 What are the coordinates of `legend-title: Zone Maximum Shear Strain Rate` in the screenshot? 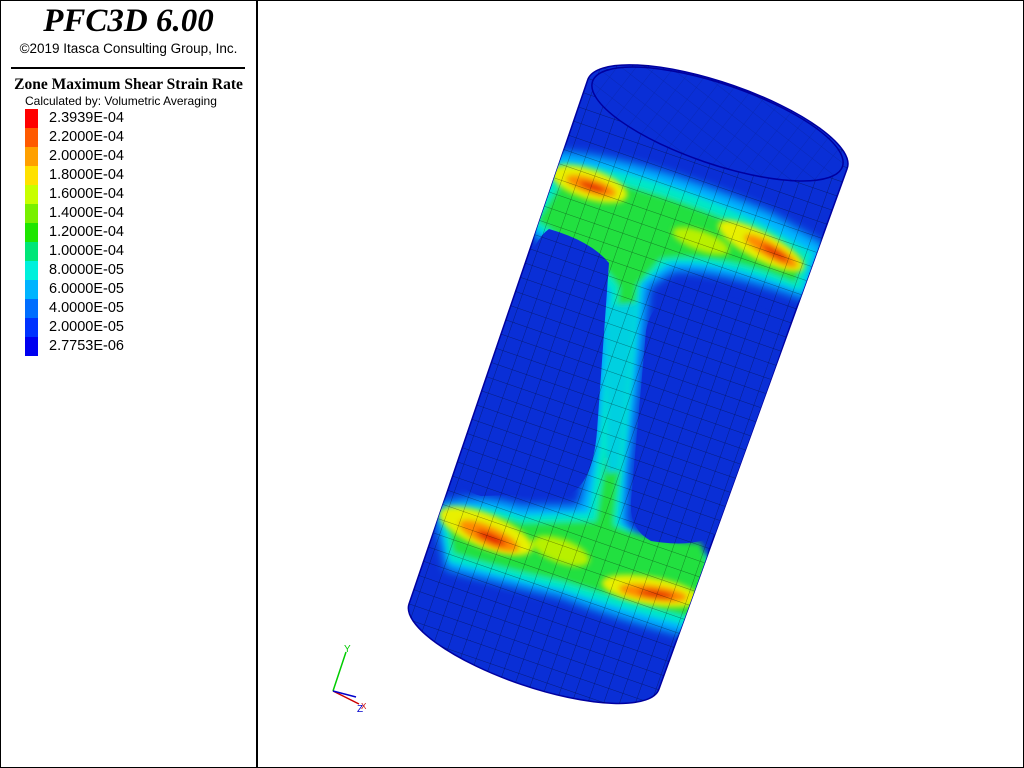 It's located at (128, 84).